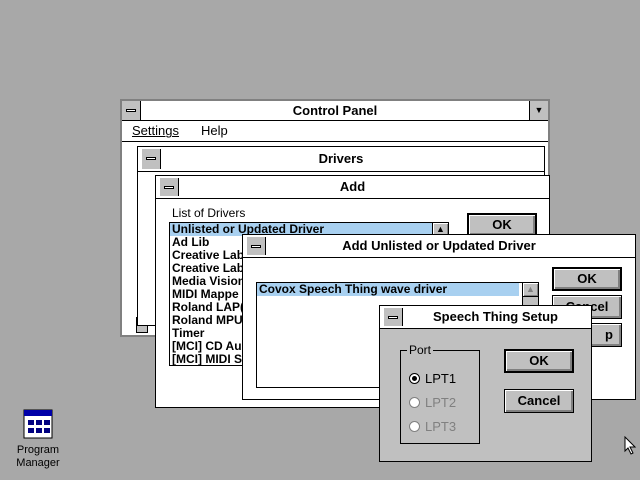 This screenshot has width=640, height=480. Describe the element at coordinates (38, 424) in the screenshot. I see `program-manager-icon-graphic` at that location.